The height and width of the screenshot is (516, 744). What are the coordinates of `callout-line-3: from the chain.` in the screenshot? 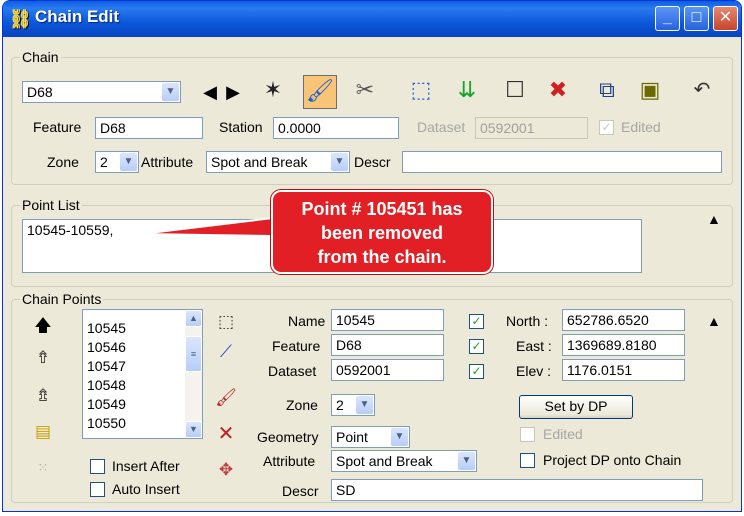 It's located at (382, 257).